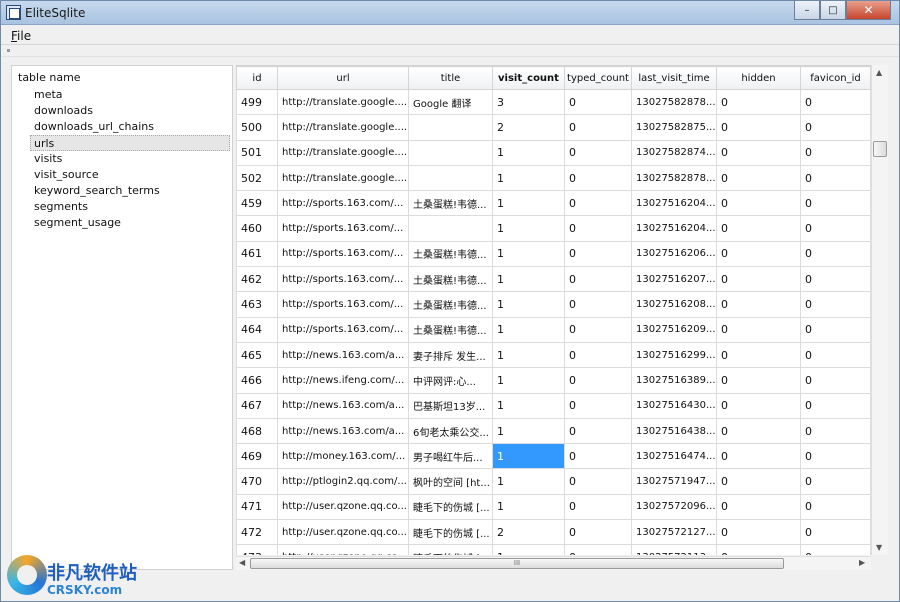  I want to click on maximize-button: □, so click(833, 10).